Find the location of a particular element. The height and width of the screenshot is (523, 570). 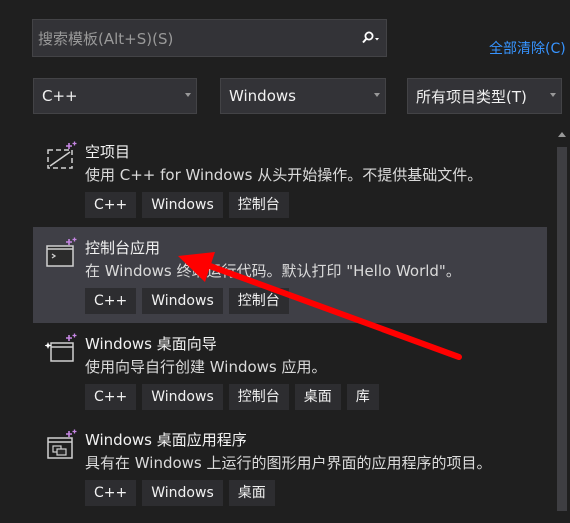

template-tags: C++ Windows 桌面 is located at coordinates (180, 493).